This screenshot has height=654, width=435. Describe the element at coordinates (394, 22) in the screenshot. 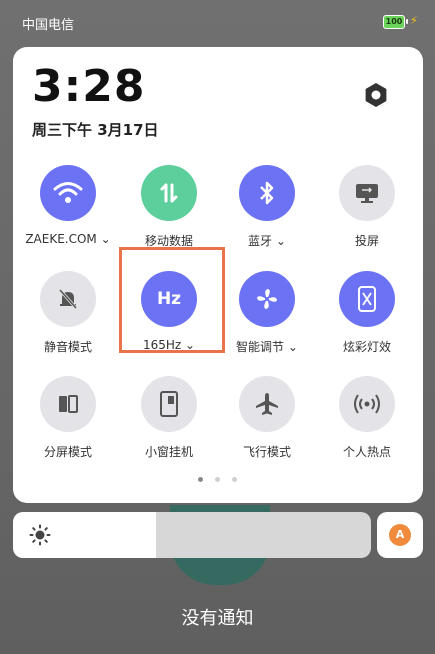

I see `battery-icon: 100` at that location.